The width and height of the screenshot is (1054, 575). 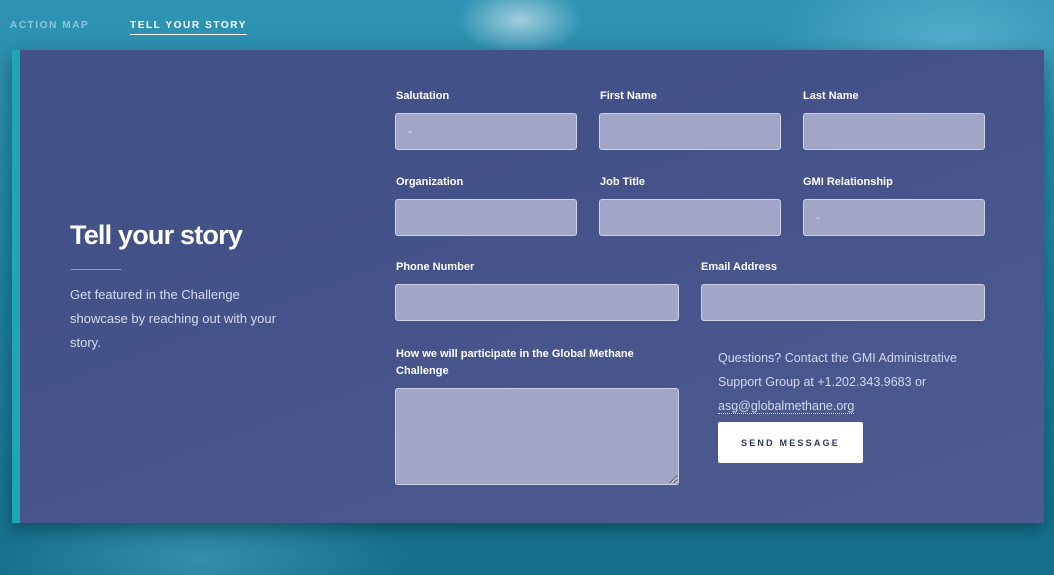 What do you see at coordinates (537, 436) in the screenshot?
I see `participation-textarea` at bounding box center [537, 436].